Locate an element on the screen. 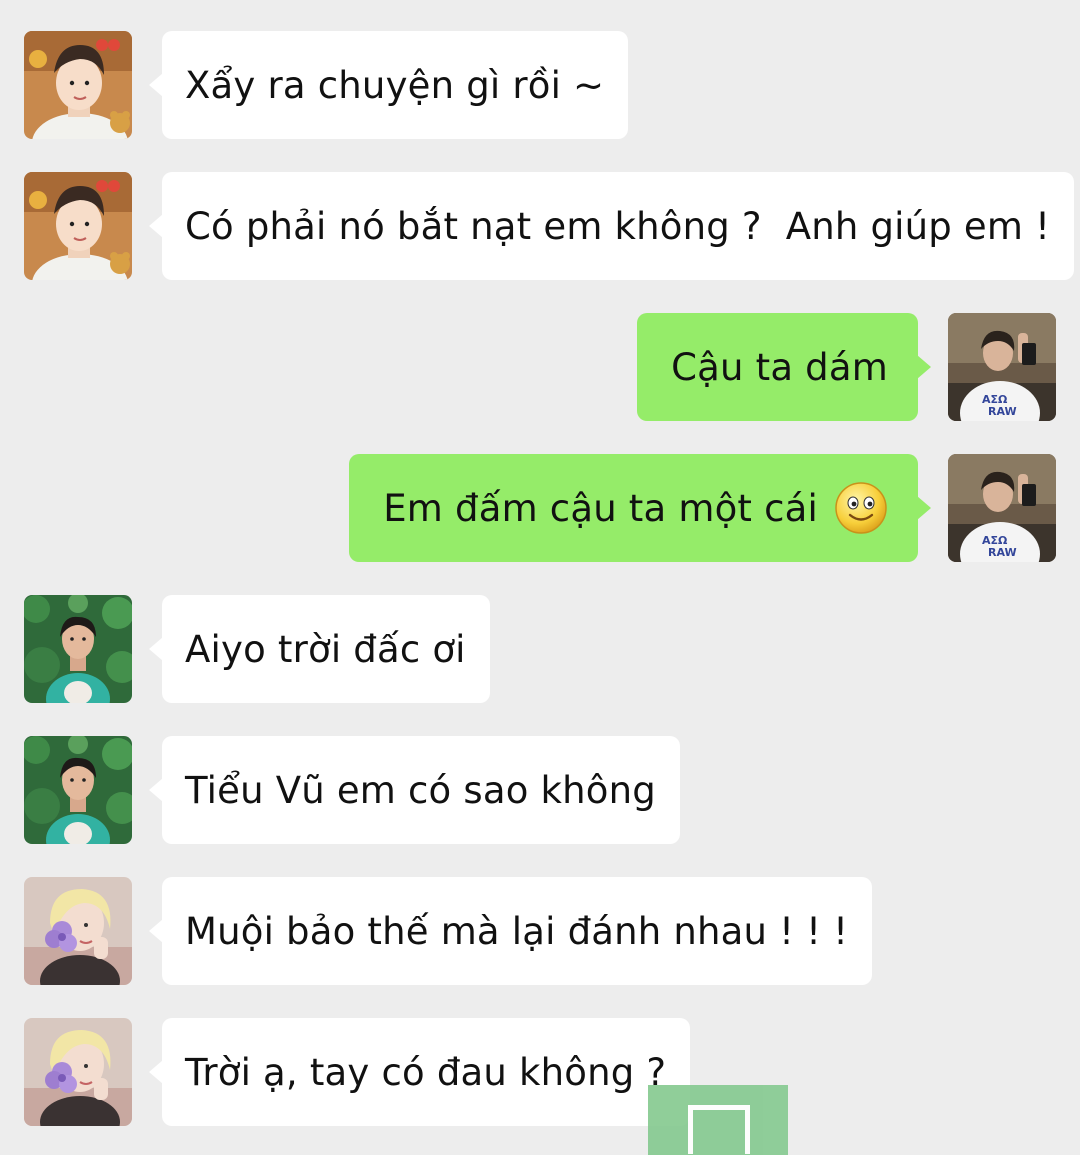 The width and height of the screenshot is (1080, 1155). watermark-logo-icon is located at coordinates (718, 1120).